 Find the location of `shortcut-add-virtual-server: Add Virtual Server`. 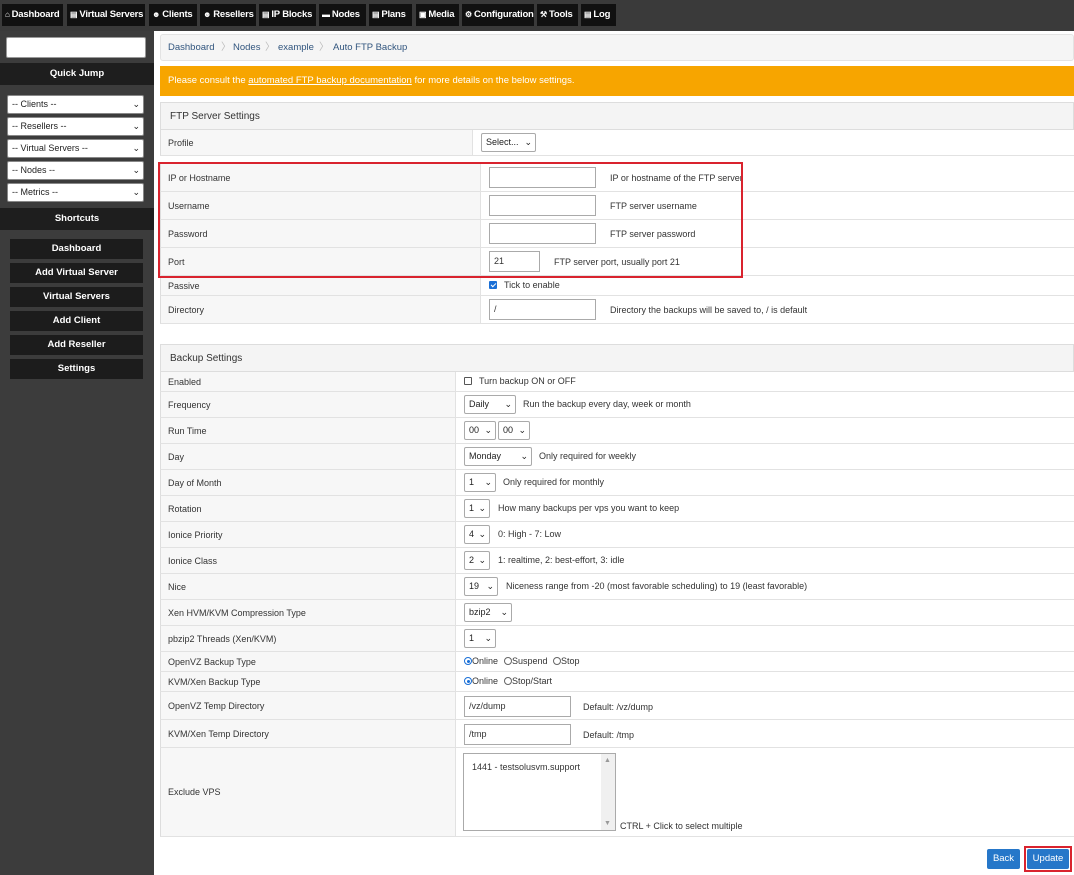

shortcut-add-virtual-server: Add Virtual Server is located at coordinates (76, 273).